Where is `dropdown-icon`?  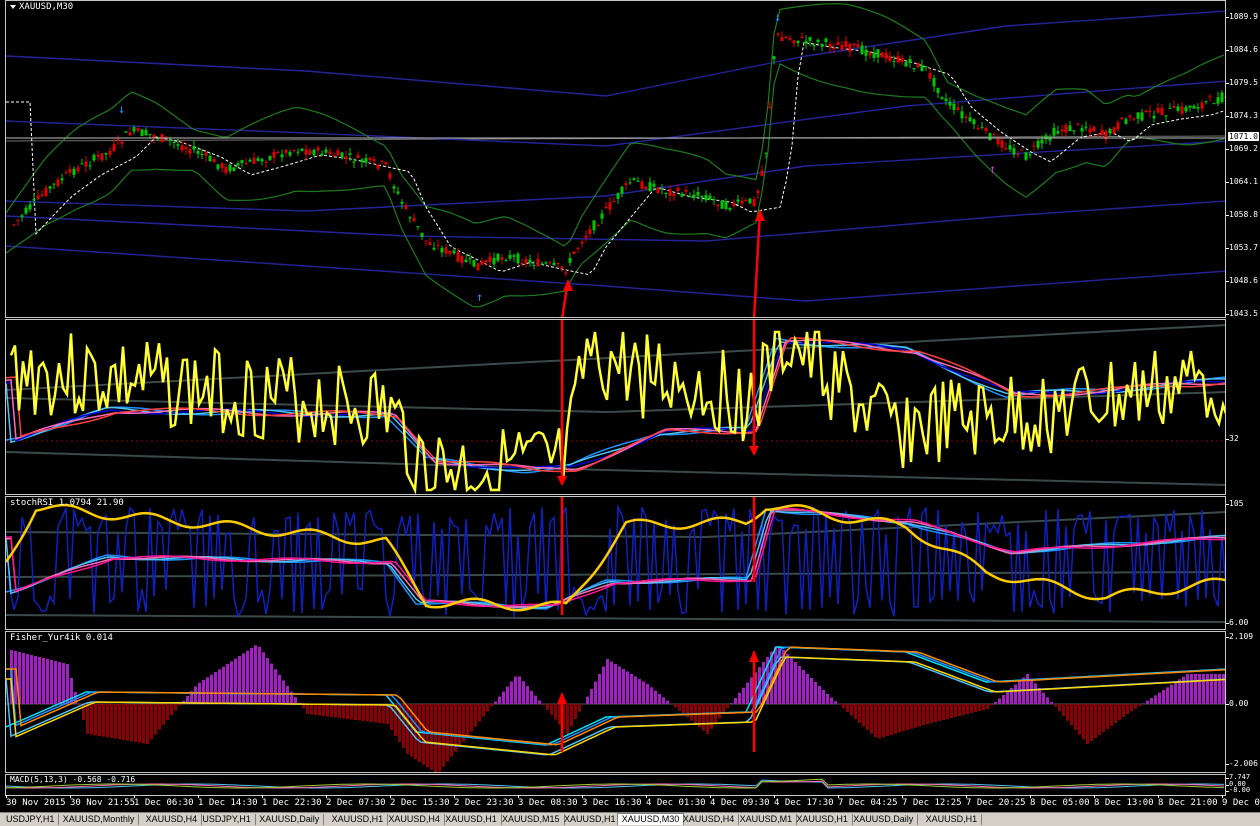
dropdown-icon is located at coordinates (13, 6).